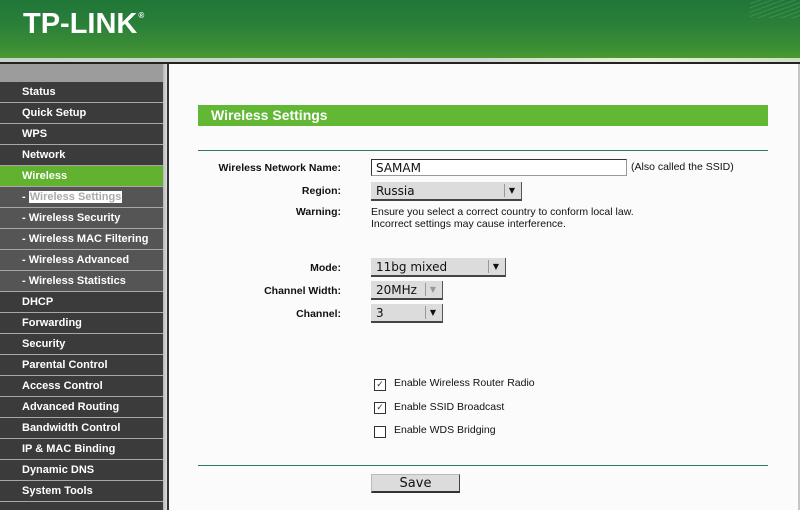 This screenshot has width=800, height=510. I want to click on sidebar-item-status: Status, so click(81, 92).